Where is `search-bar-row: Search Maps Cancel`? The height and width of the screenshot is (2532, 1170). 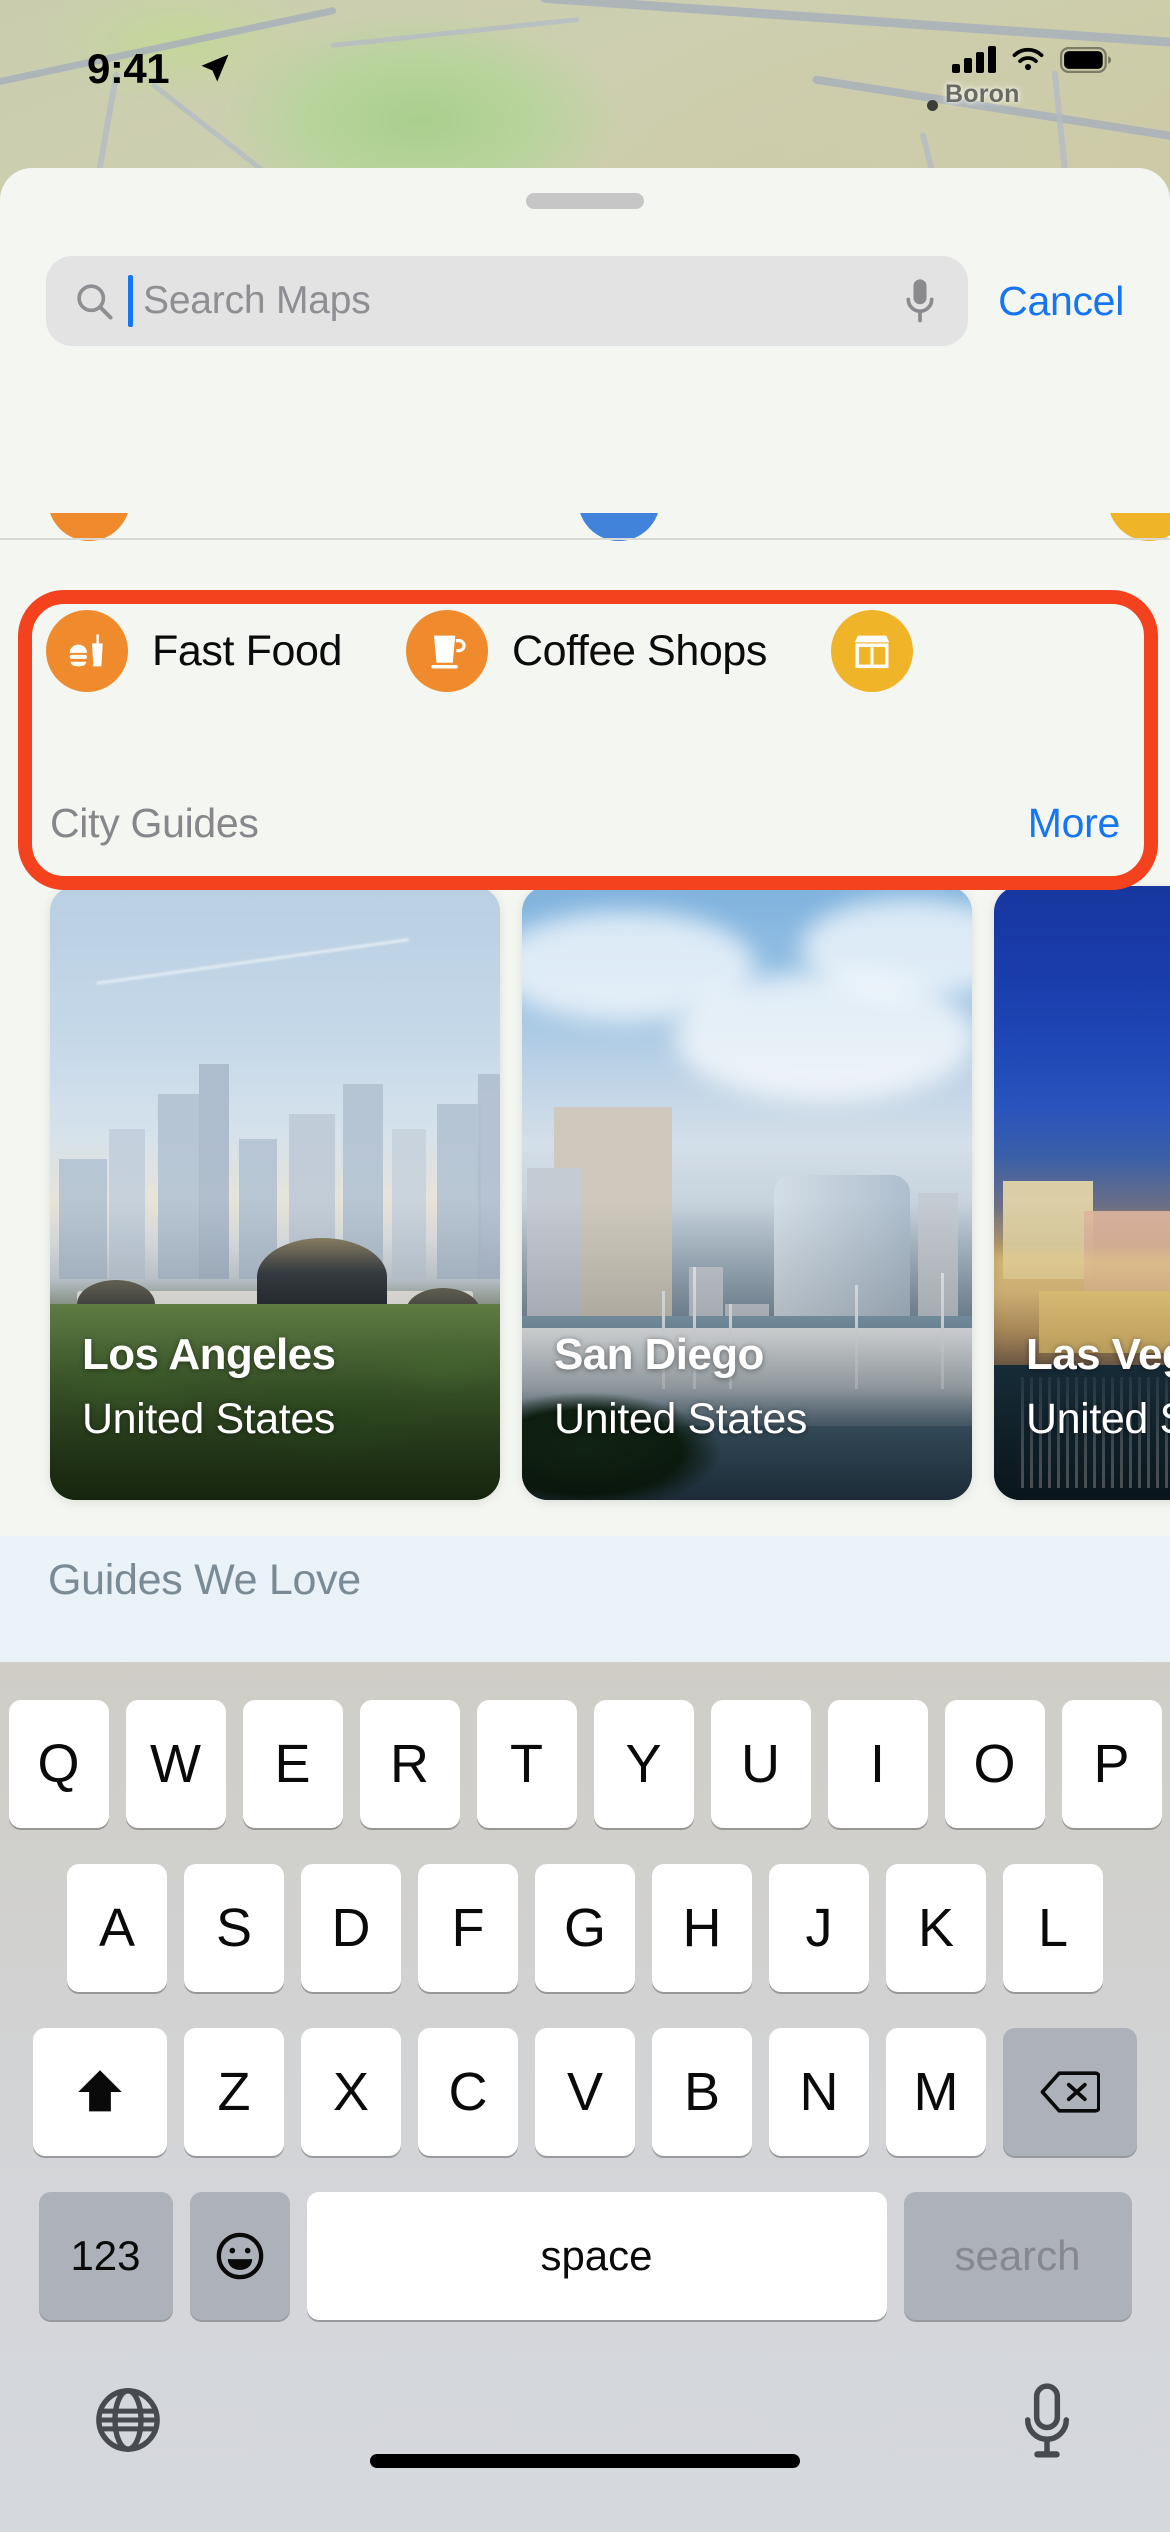
search-bar-row: Search Maps Cancel is located at coordinates (585, 301).